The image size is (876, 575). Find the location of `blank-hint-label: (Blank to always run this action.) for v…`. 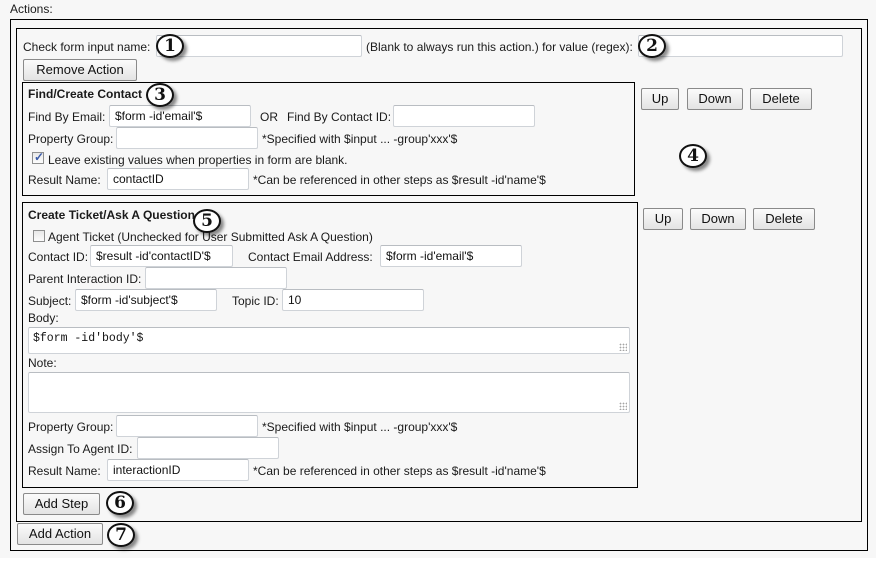

blank-hint-label: (Blank to always run this action.) for v… is located at coordinates (499, 47).